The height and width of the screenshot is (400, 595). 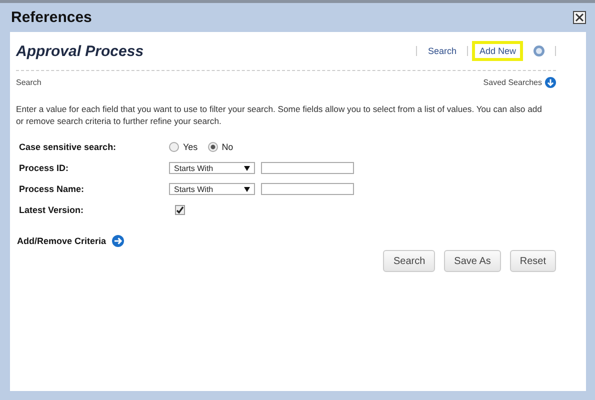 I want to click on section-label: Search, so click(x=29, y=82).